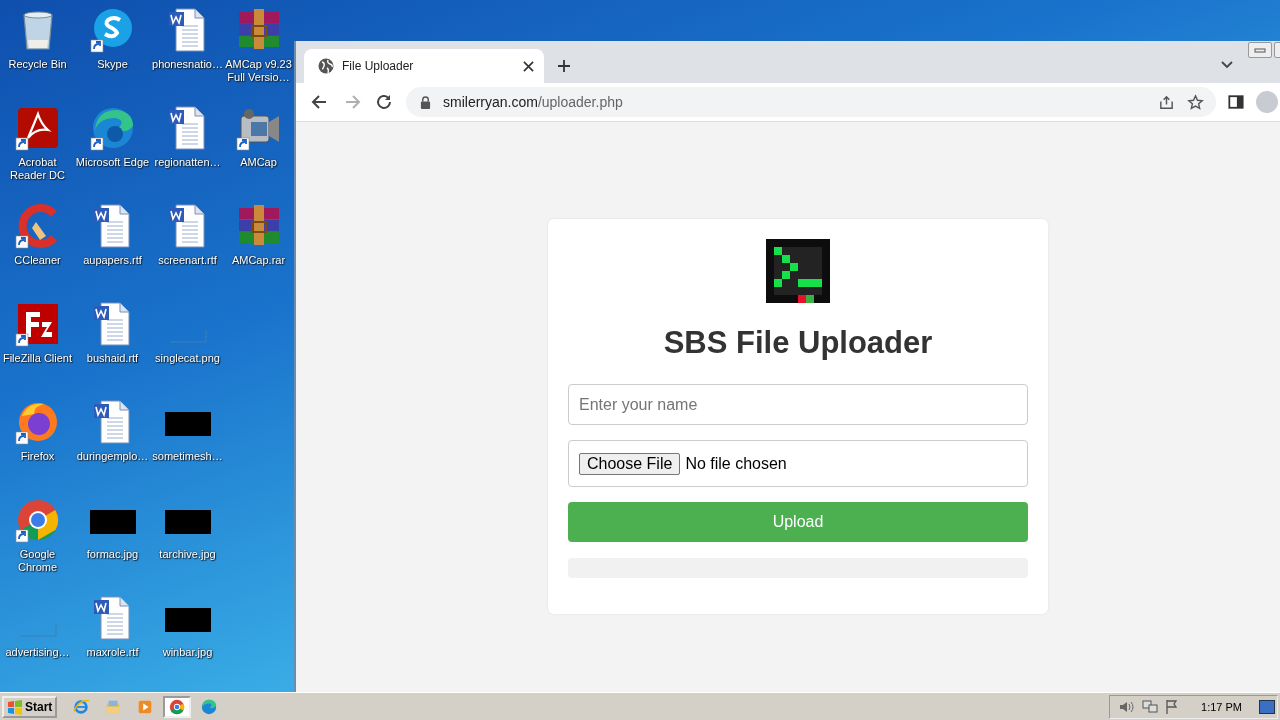  I want to click on taskbar-app-button, so click(177, 706).